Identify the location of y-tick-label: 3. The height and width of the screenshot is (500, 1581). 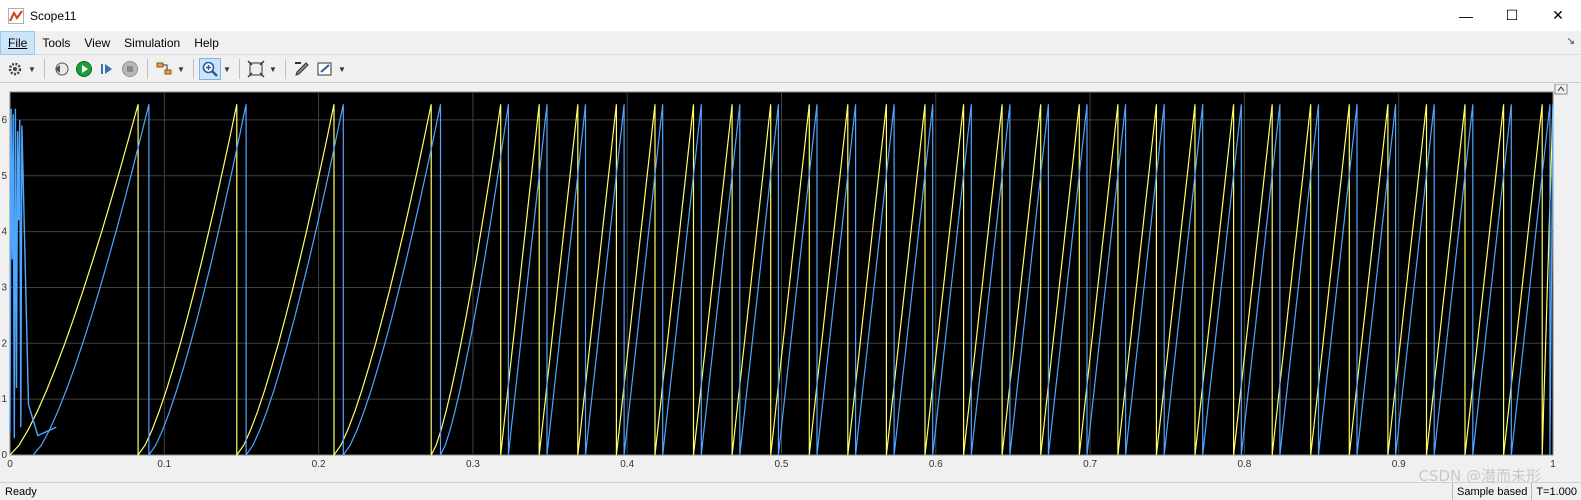
(4, 287).